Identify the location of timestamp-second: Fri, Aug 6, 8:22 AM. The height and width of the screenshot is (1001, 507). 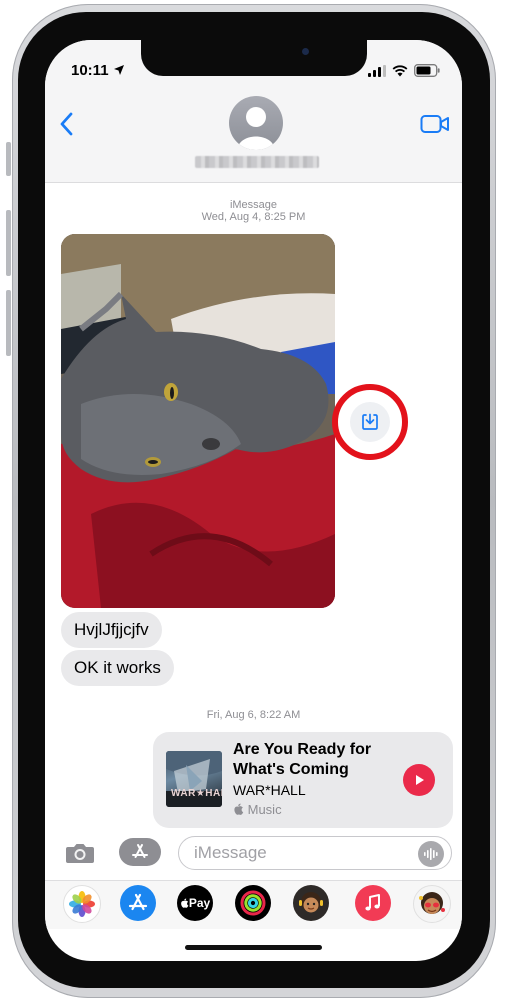
(253, 715).